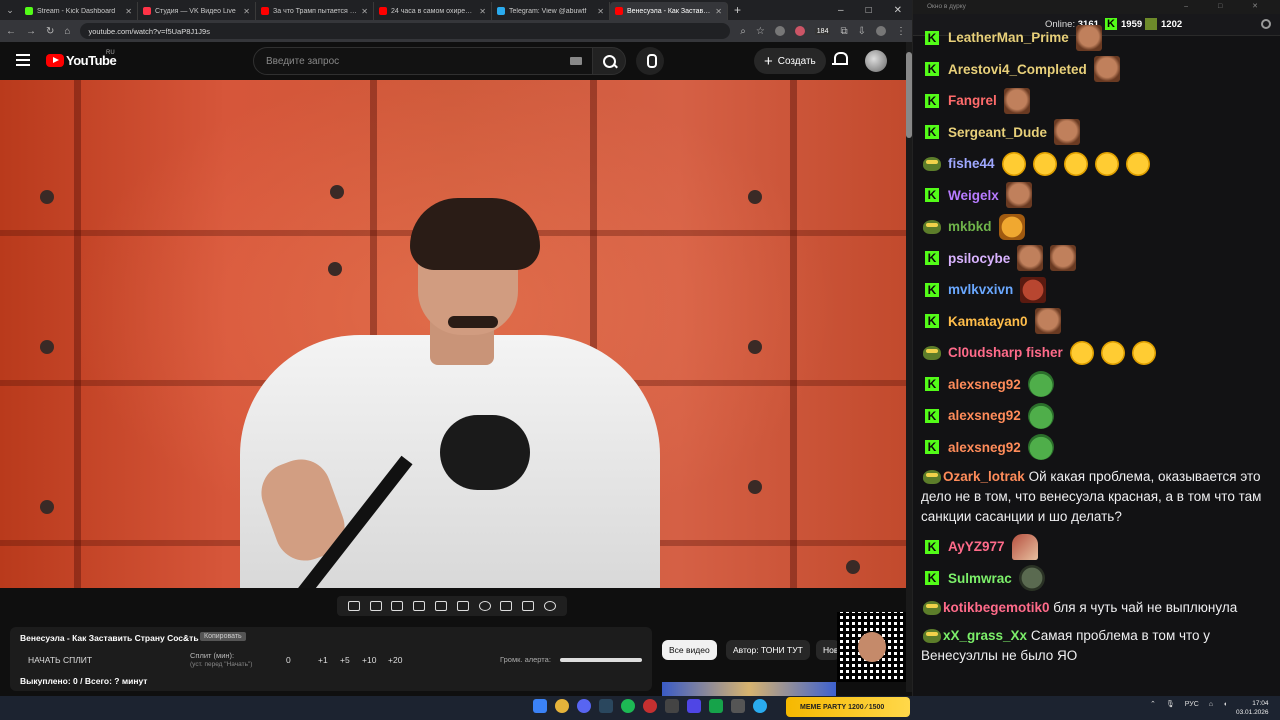 Image resolution: width=1280 pixels, height=720 pixels. What do you see at coordinates (979, 258) in the screenshot?
I see `chat-username: psilocybe` at bounding box center [979, 258].